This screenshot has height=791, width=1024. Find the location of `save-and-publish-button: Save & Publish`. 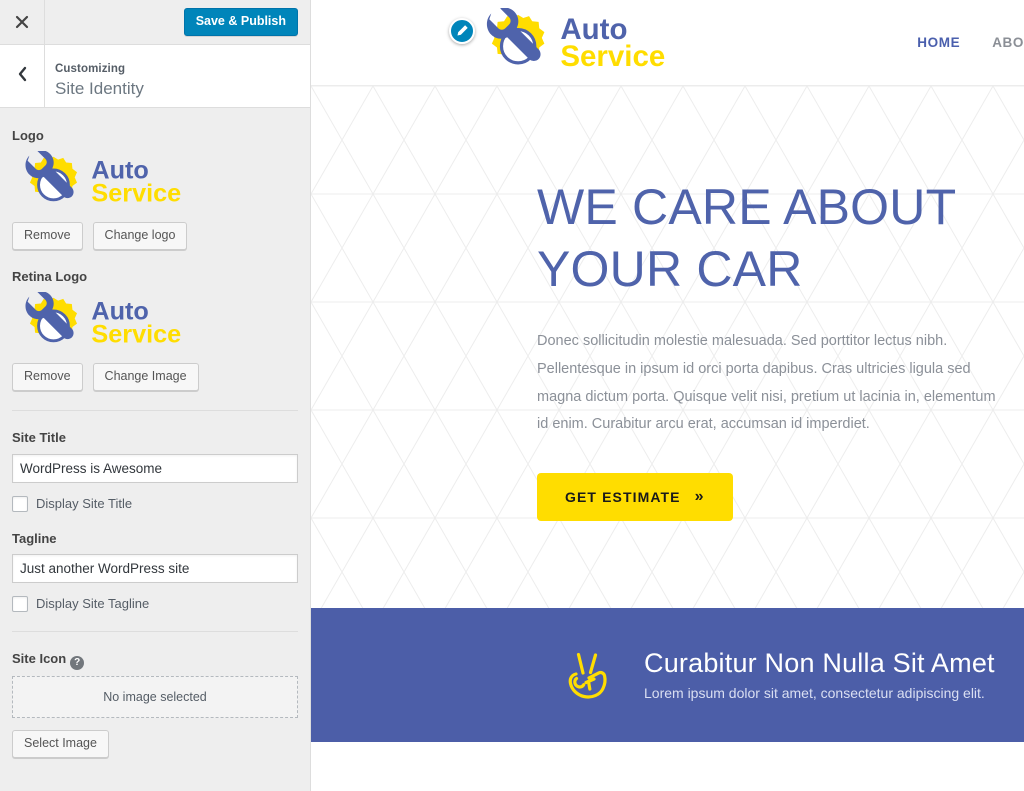

save-and-publish-button: Save & Publish is located at coordinates (240, 22).